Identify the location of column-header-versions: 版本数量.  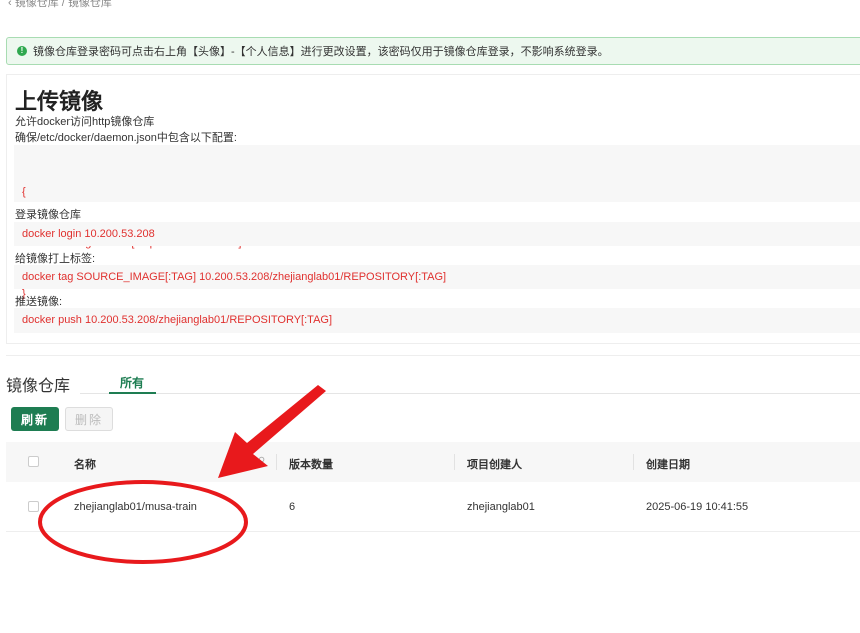
(311, 464).